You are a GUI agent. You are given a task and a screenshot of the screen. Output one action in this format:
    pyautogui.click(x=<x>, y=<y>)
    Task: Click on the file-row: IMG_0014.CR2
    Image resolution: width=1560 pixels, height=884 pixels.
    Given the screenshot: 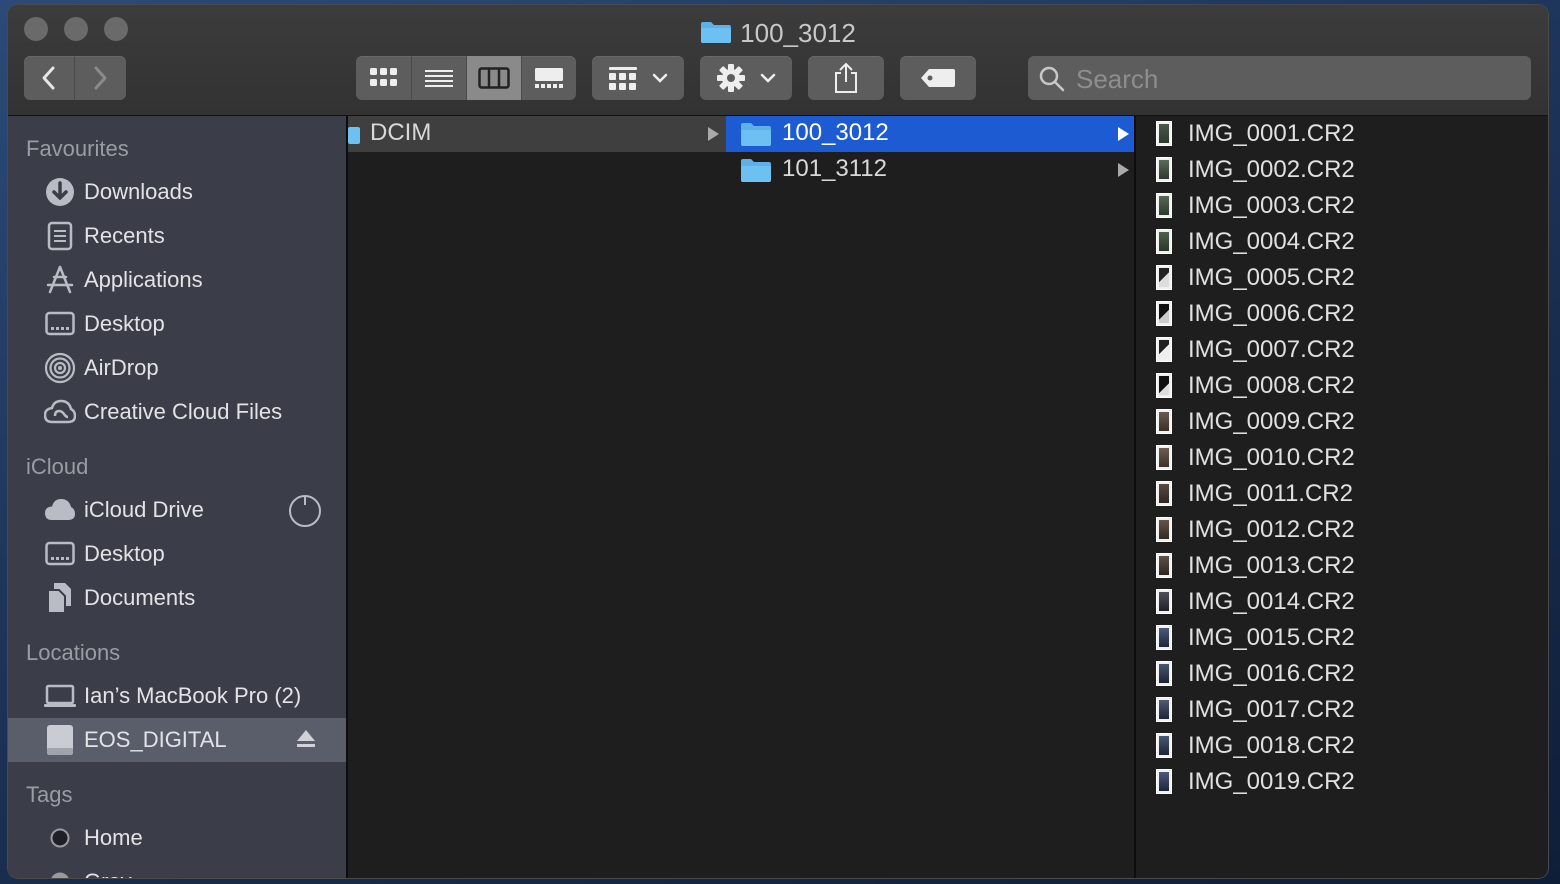 What is the action you would take?
    pyautogui.click(x=1340, y=602)
    